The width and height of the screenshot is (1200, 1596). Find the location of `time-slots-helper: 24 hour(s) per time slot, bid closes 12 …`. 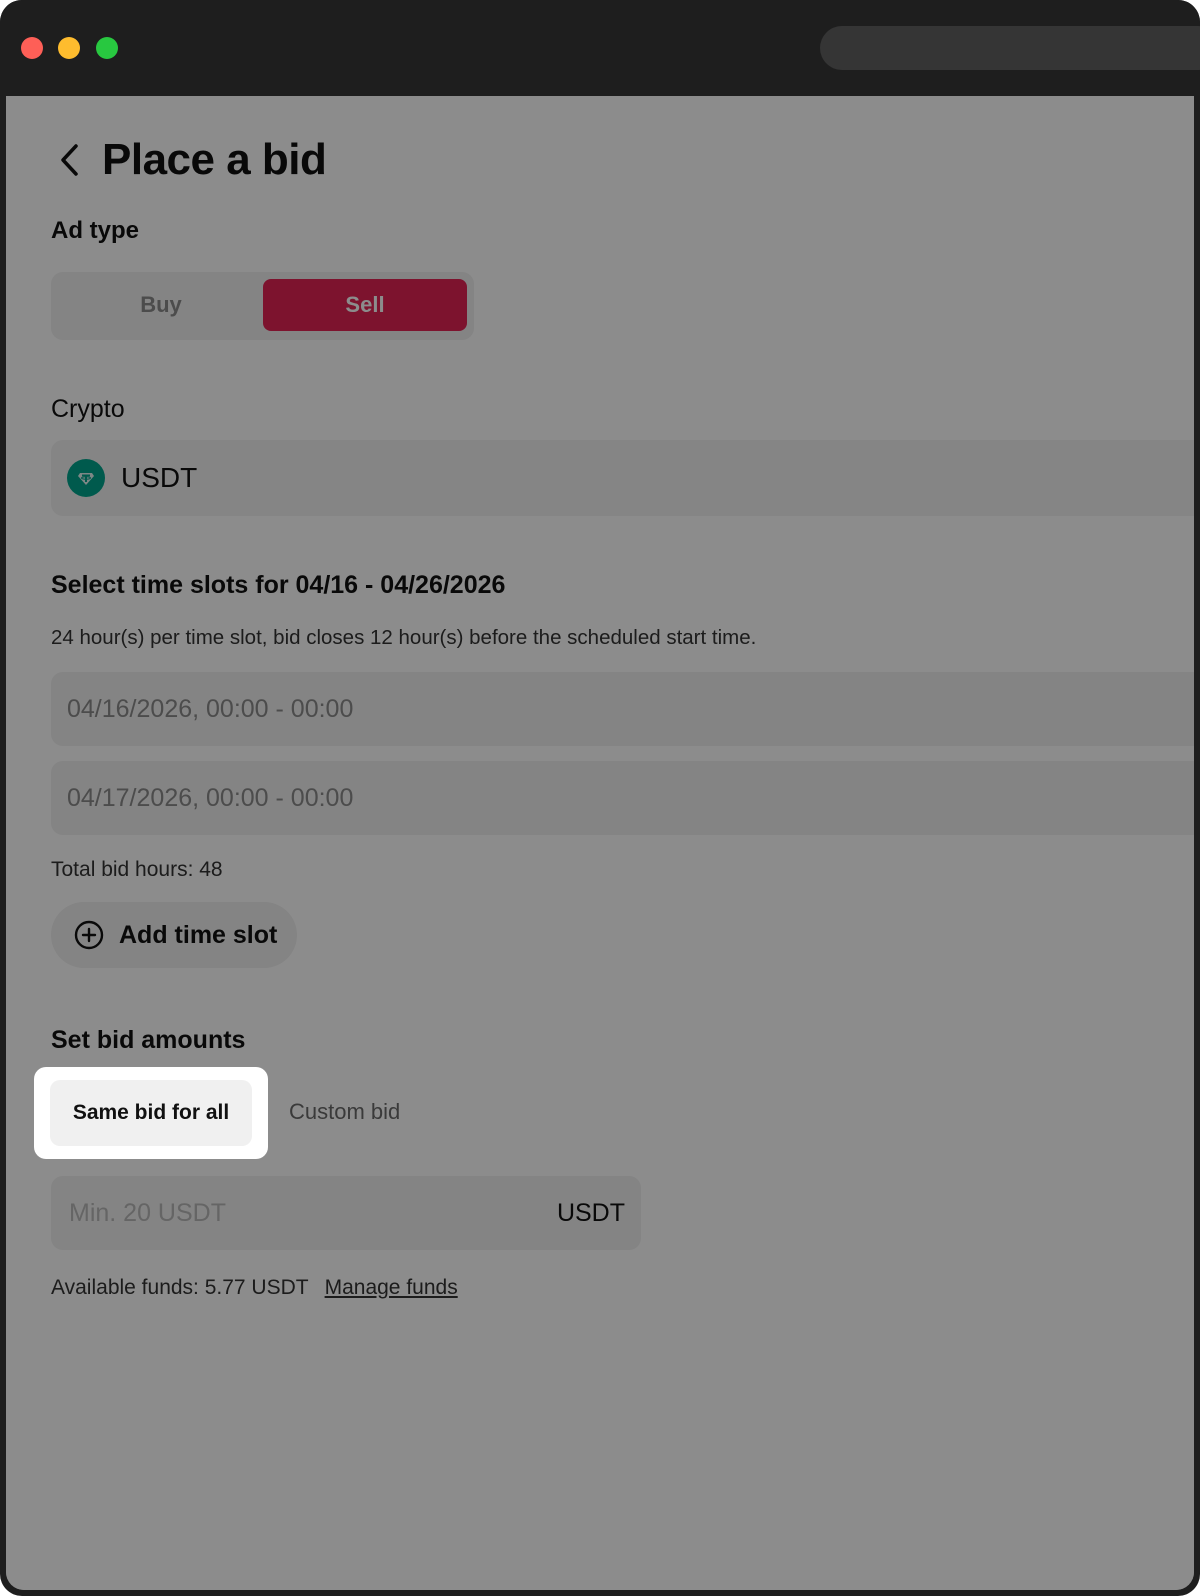

time-slots-helper: 24 hour(s) per time slot, bid closes 12 … is located at coordinates (404, 637).